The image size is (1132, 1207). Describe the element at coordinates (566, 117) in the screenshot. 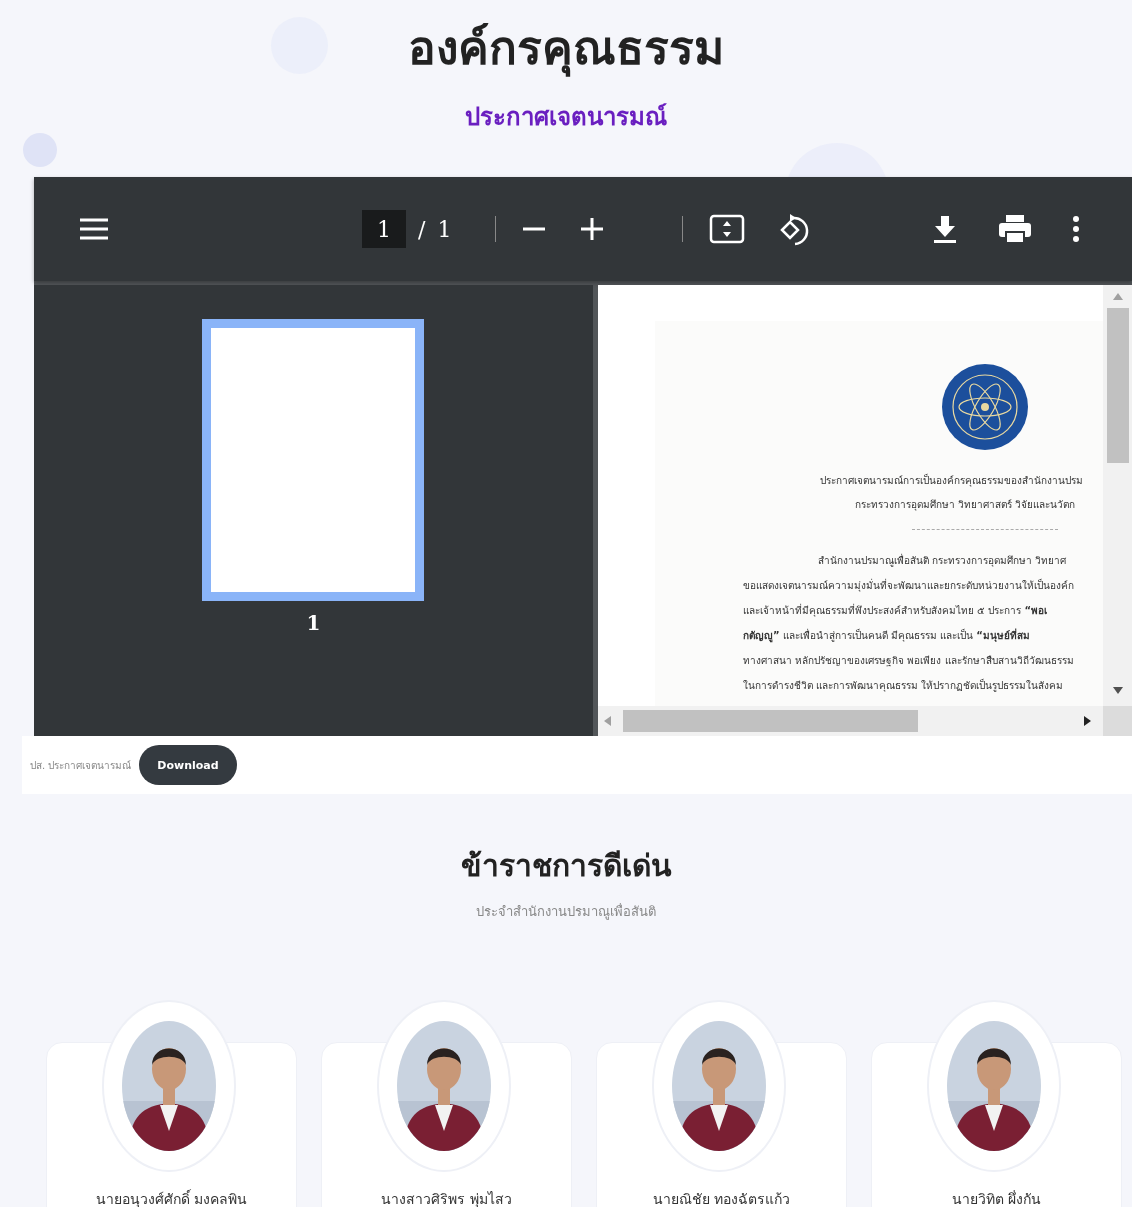

I see `page-subtitle: ประกาศเจตนารมณ์` at that location.